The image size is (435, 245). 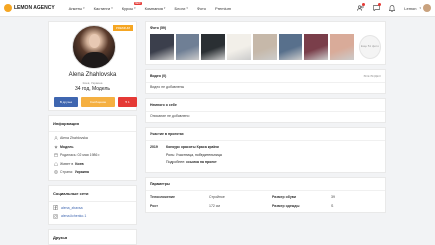 What do you see at coordinates (80, 155) in the screenshot?
I see `info-text: Родилась: 02 мая 1986 г.` at bounding box center [80, 155].